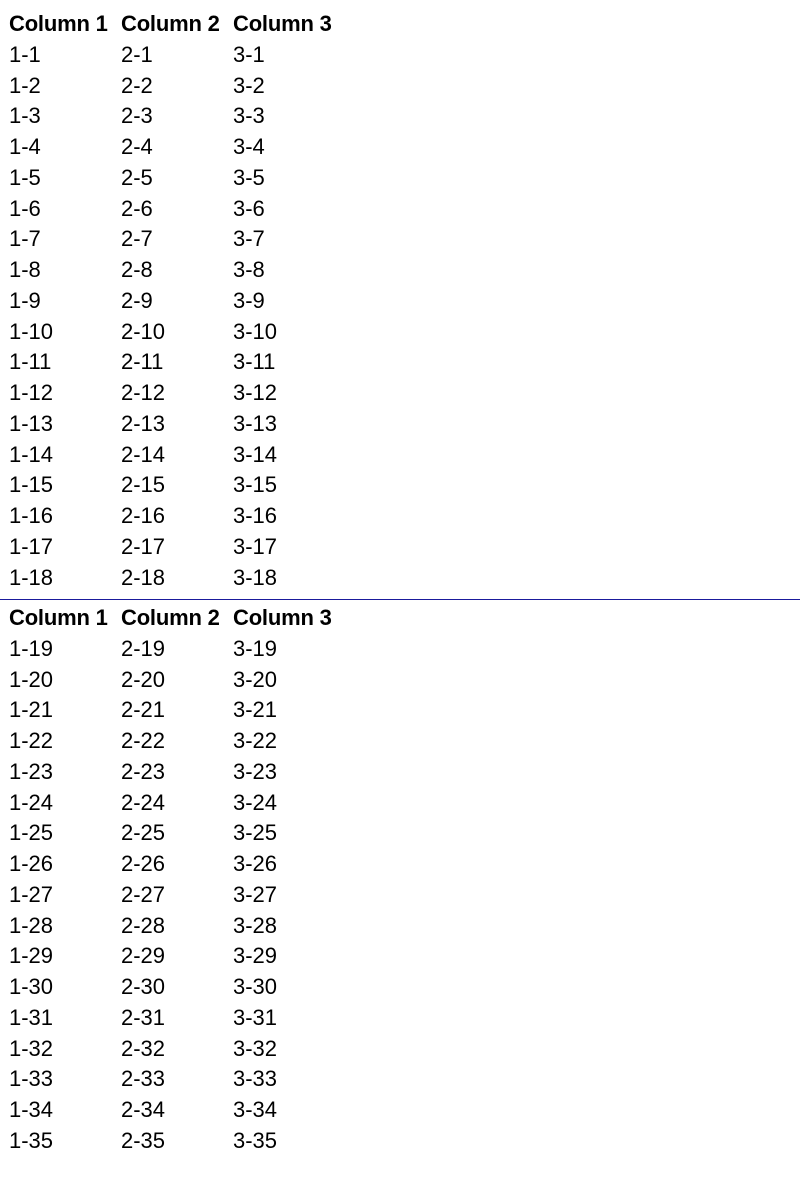  Describe the element at coordinates (178, 516) in the screenshot. I see `table-row: 1-16 2-16 3-16` at that location.